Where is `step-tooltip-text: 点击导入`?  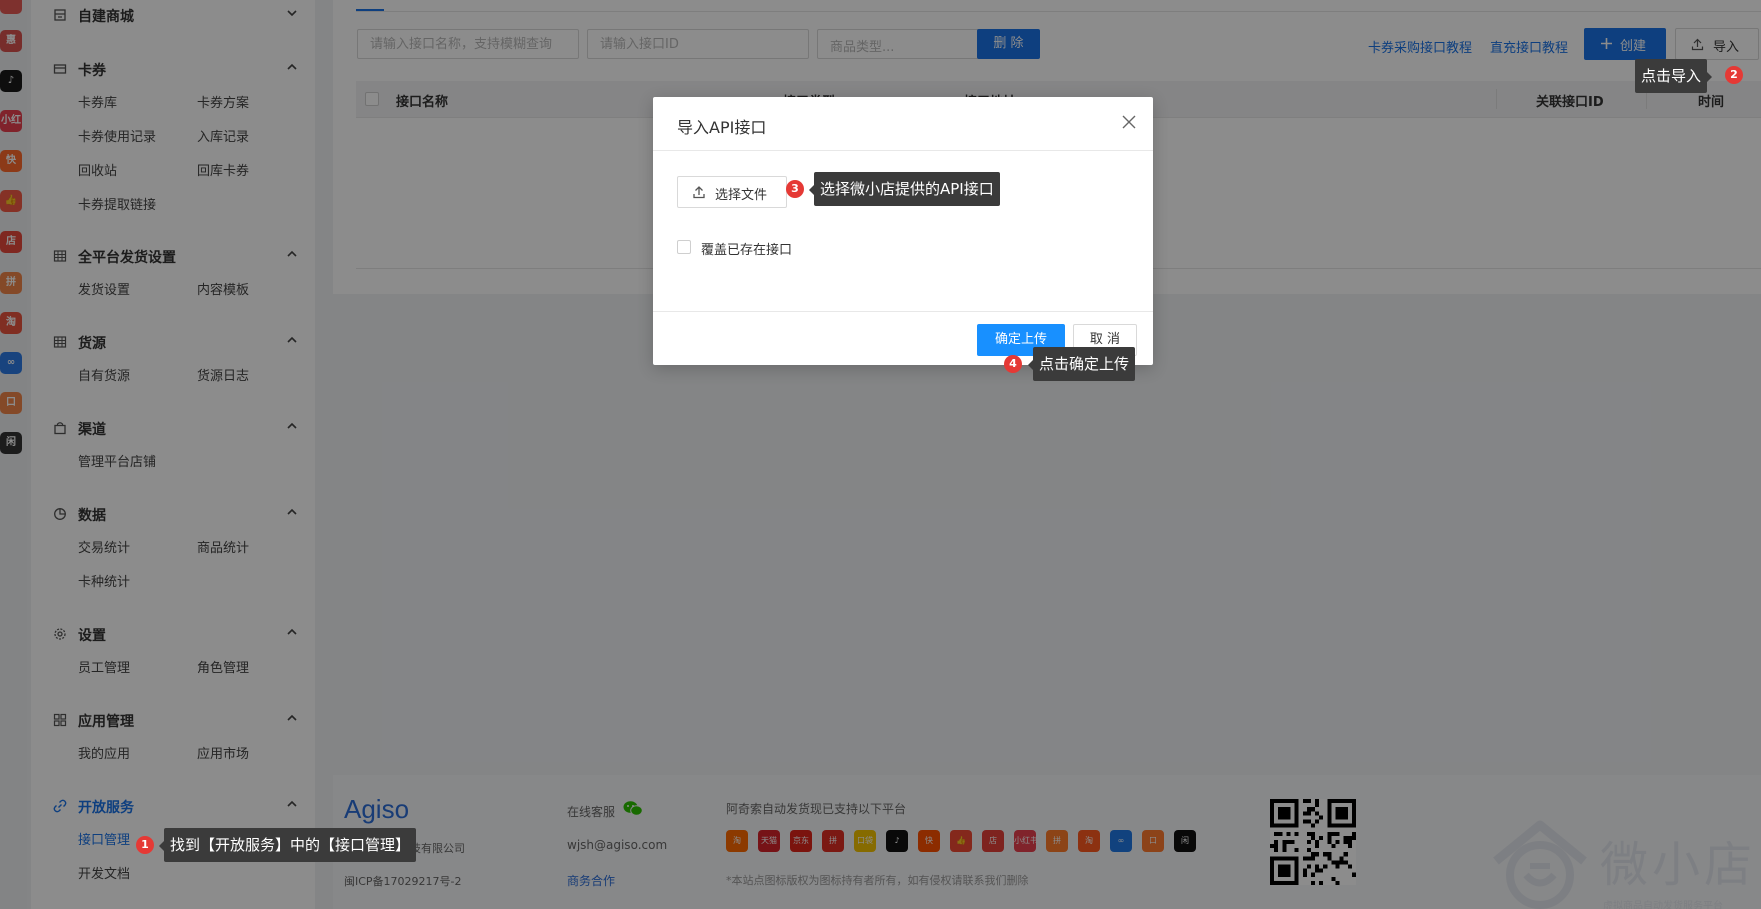 step-tooltip-text: 点击导入 is located at coordinates (1671, 76).